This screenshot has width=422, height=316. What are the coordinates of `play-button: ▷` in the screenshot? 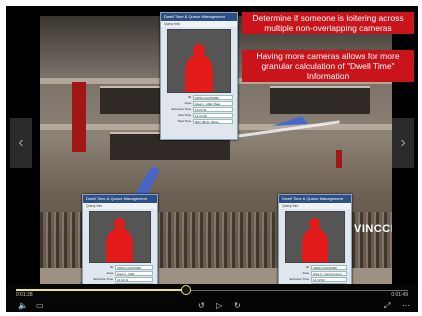 It's located at (219, 305).